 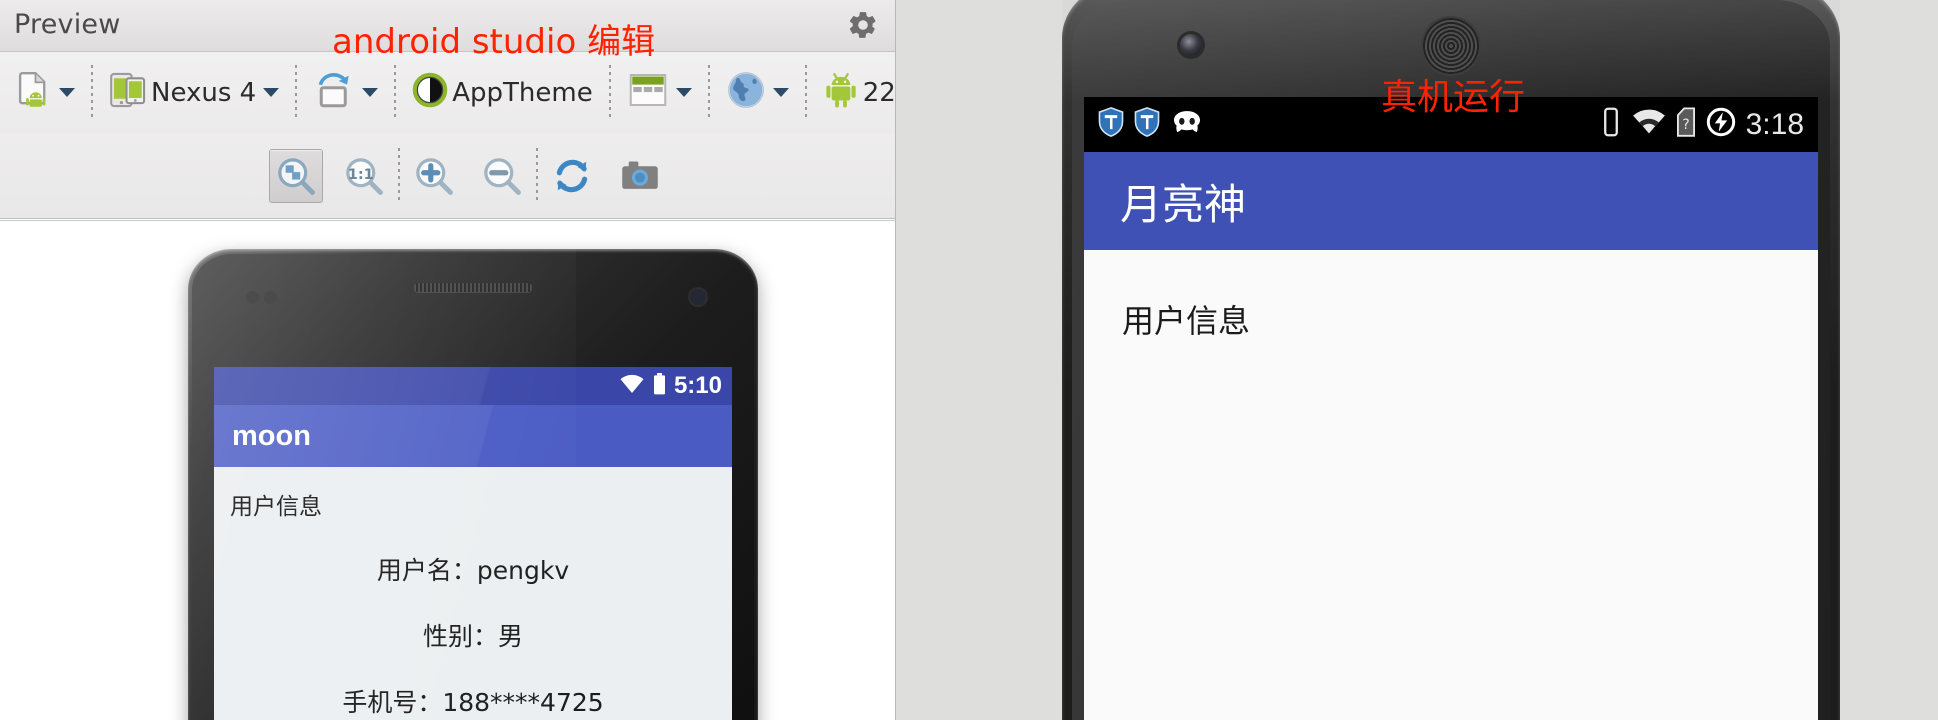 I want to click on theme-chooser-label: AppTheme, so click(x=522, y=92).